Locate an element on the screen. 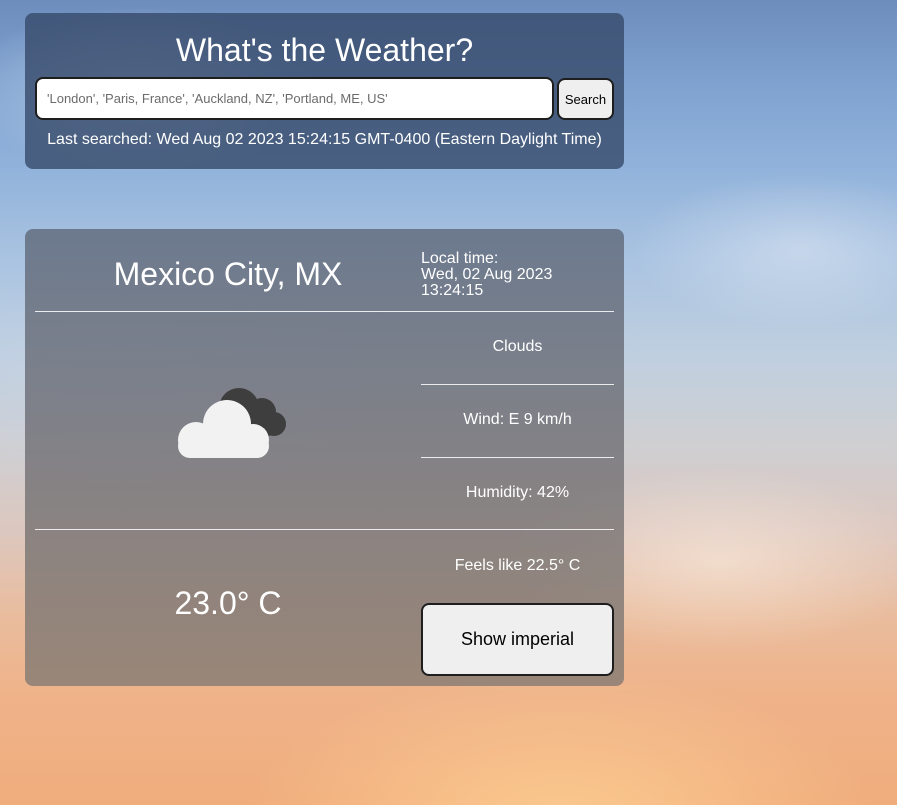  local-time: Local time: Wed, 02 Aug 2023 13:24:15 is located at coordinates (521, 275).